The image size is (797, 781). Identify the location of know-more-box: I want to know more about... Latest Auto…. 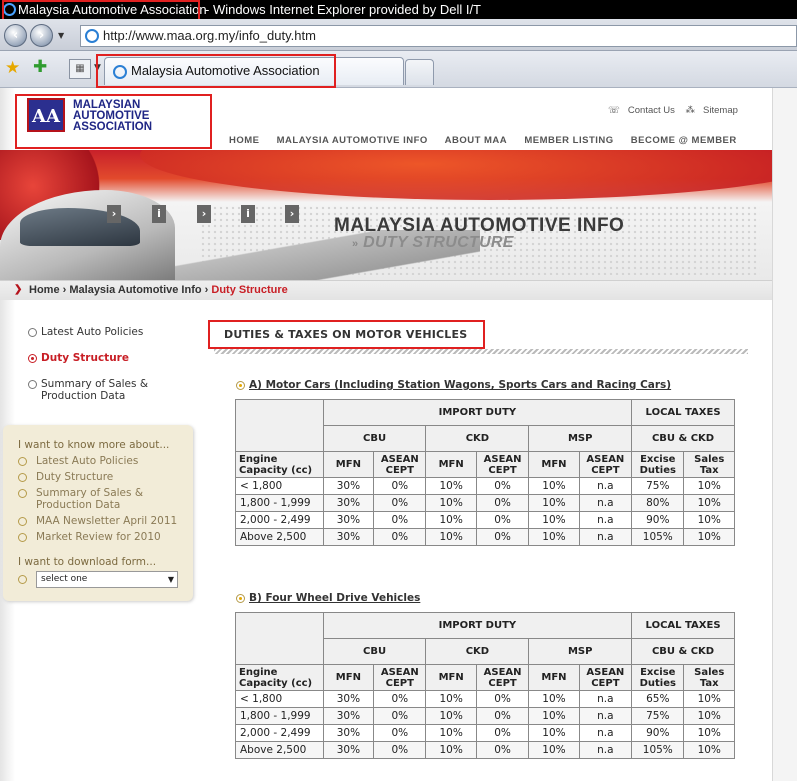
(98, 513).